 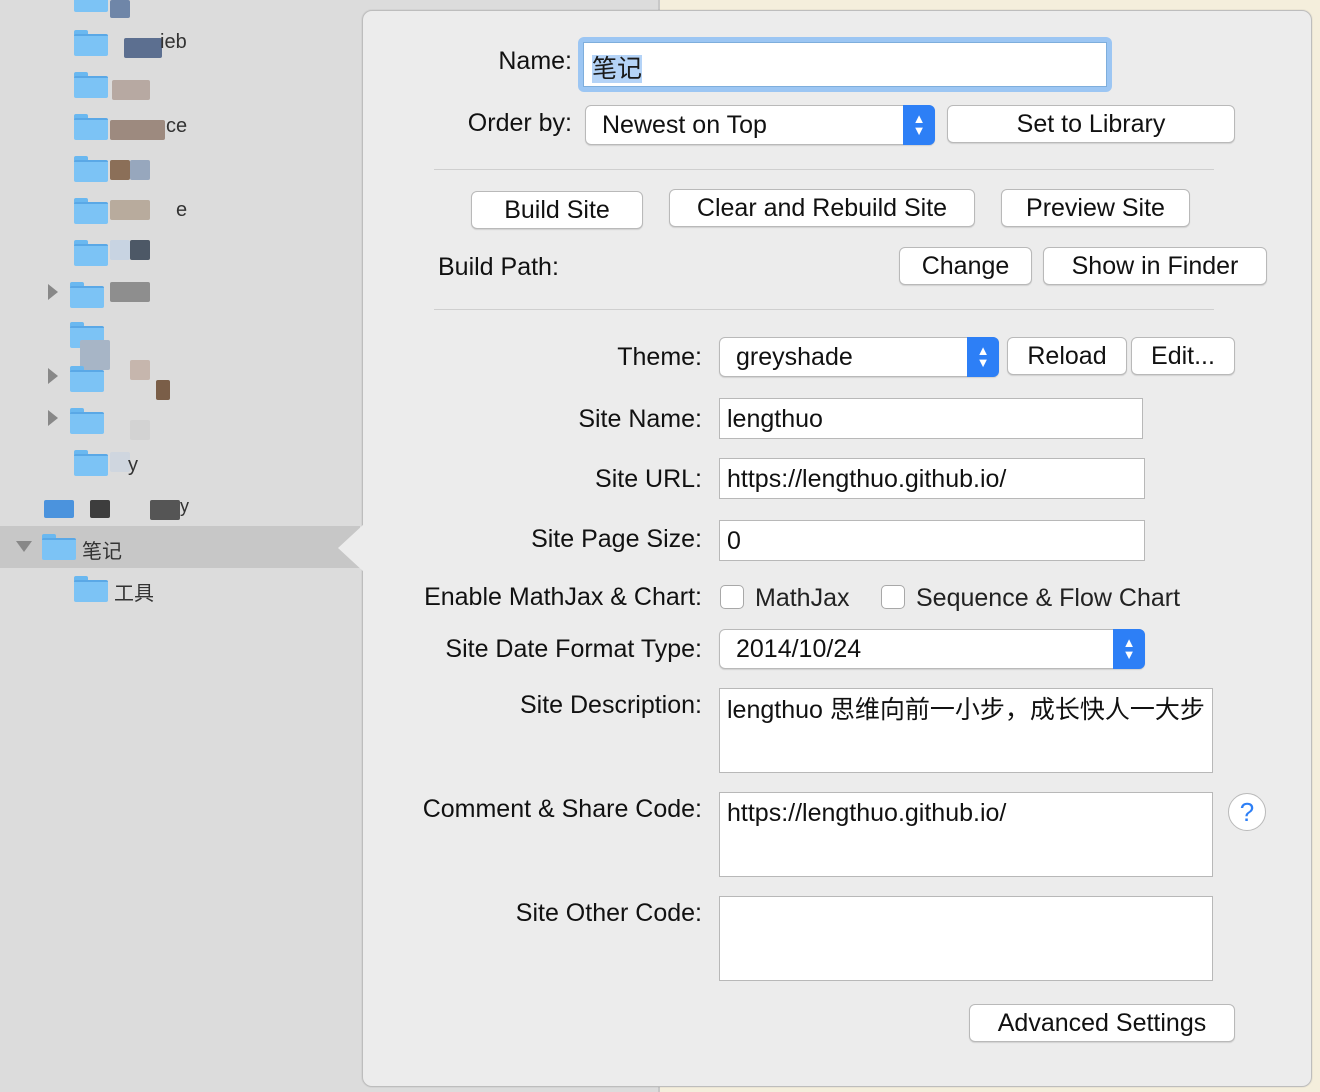 I want to click on help-icon: ?, so click(x=1247, y=812).